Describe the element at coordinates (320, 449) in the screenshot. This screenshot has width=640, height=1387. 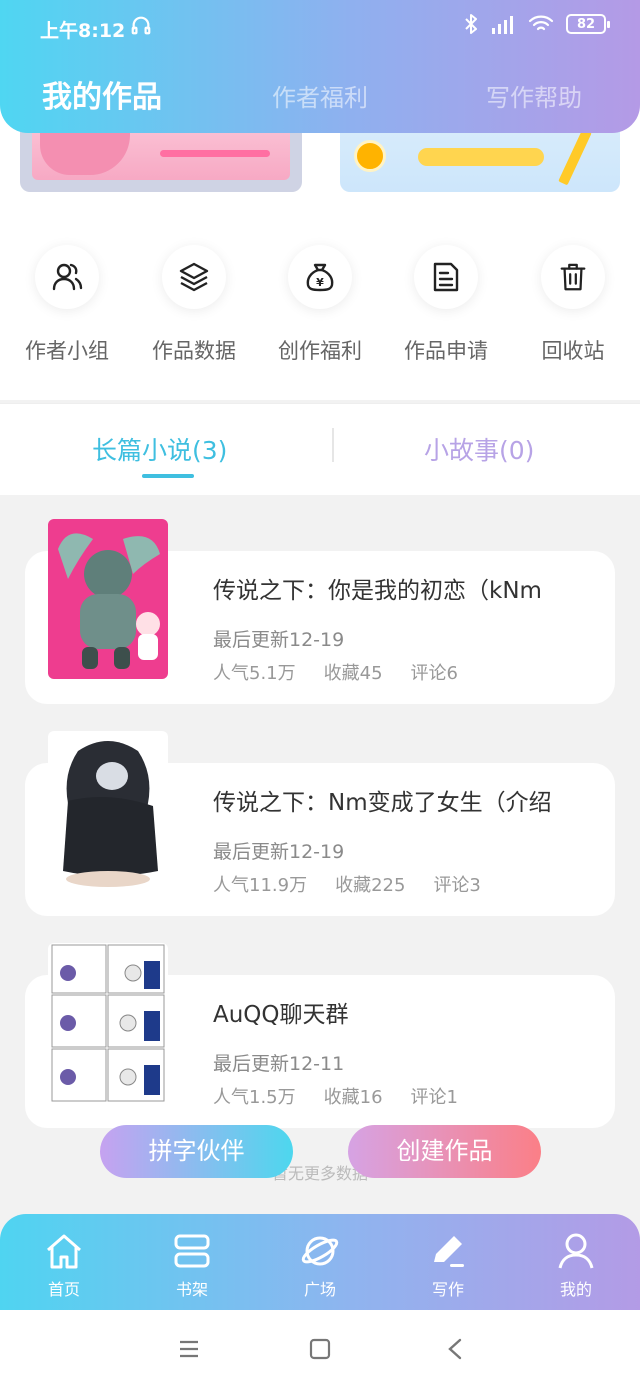
I see `work-type-tabs: 长篇小说(3) 小故事(0)` at that location.